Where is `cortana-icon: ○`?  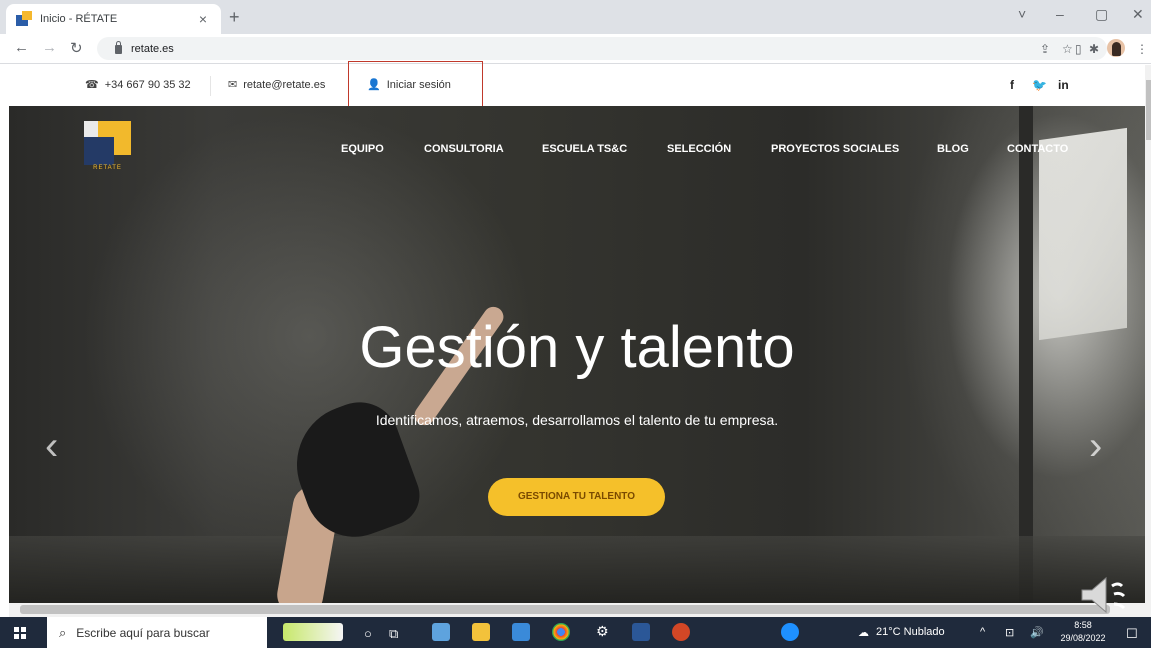 cortana-icon: ○ is located at coordinates (368, 633).